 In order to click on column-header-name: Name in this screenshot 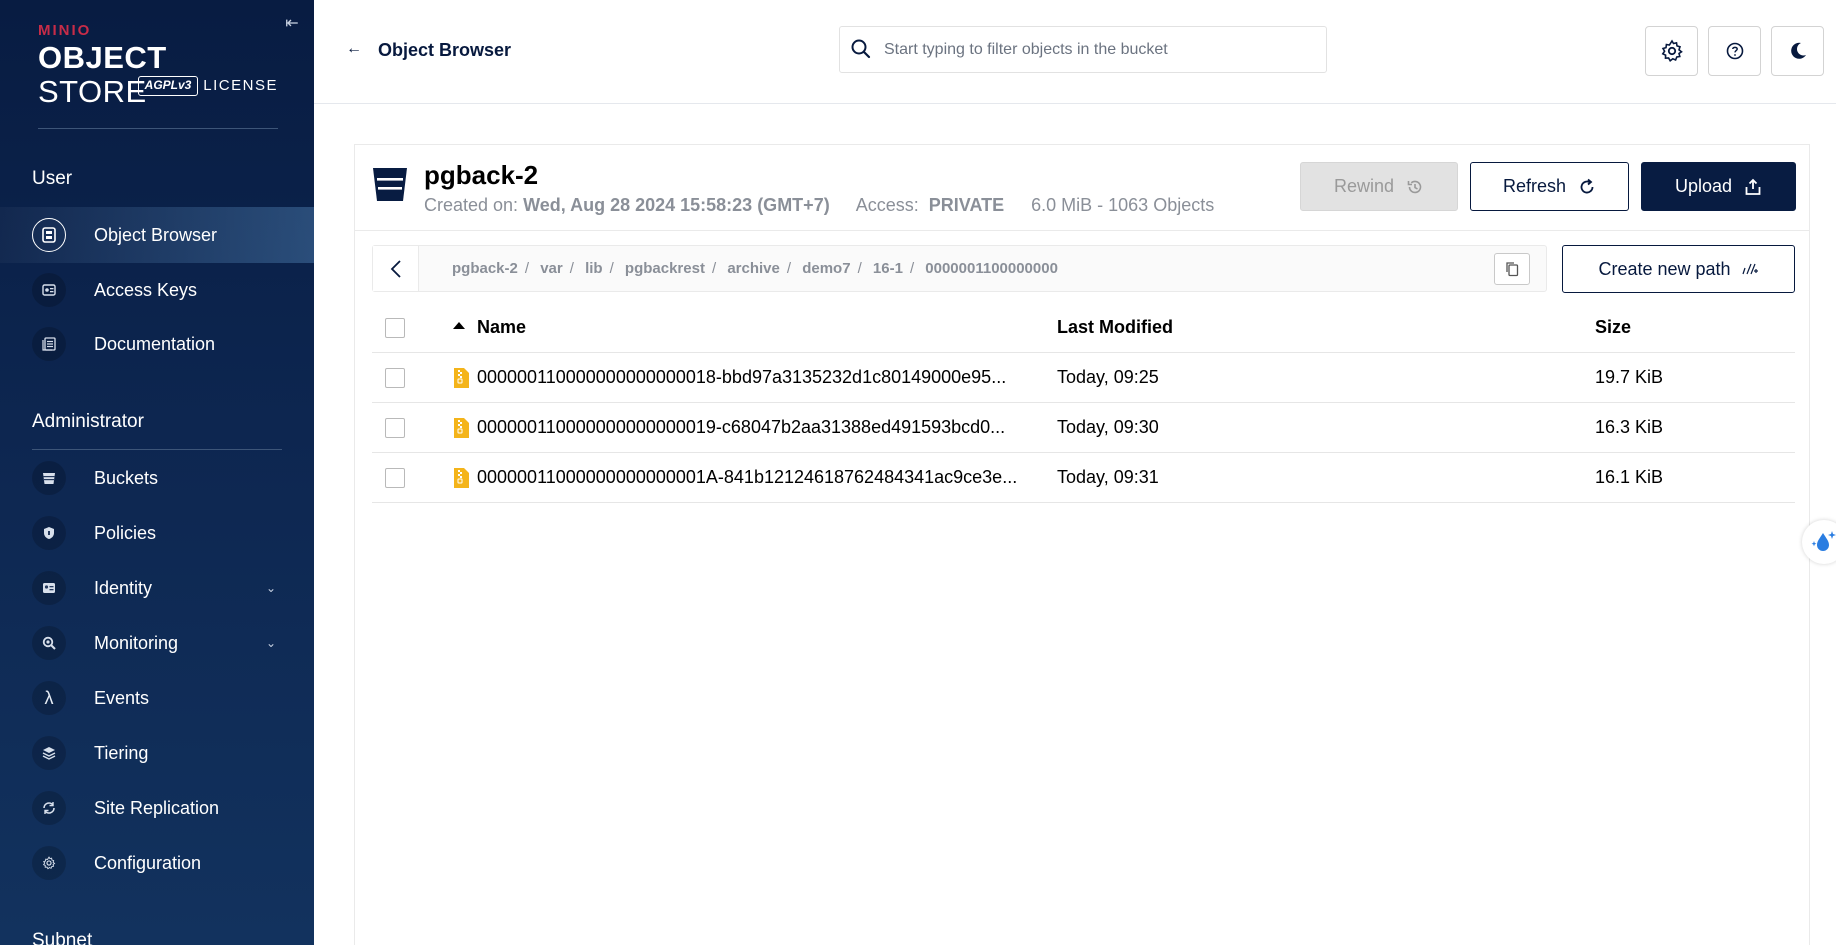, I will do `click(501, 327)`.